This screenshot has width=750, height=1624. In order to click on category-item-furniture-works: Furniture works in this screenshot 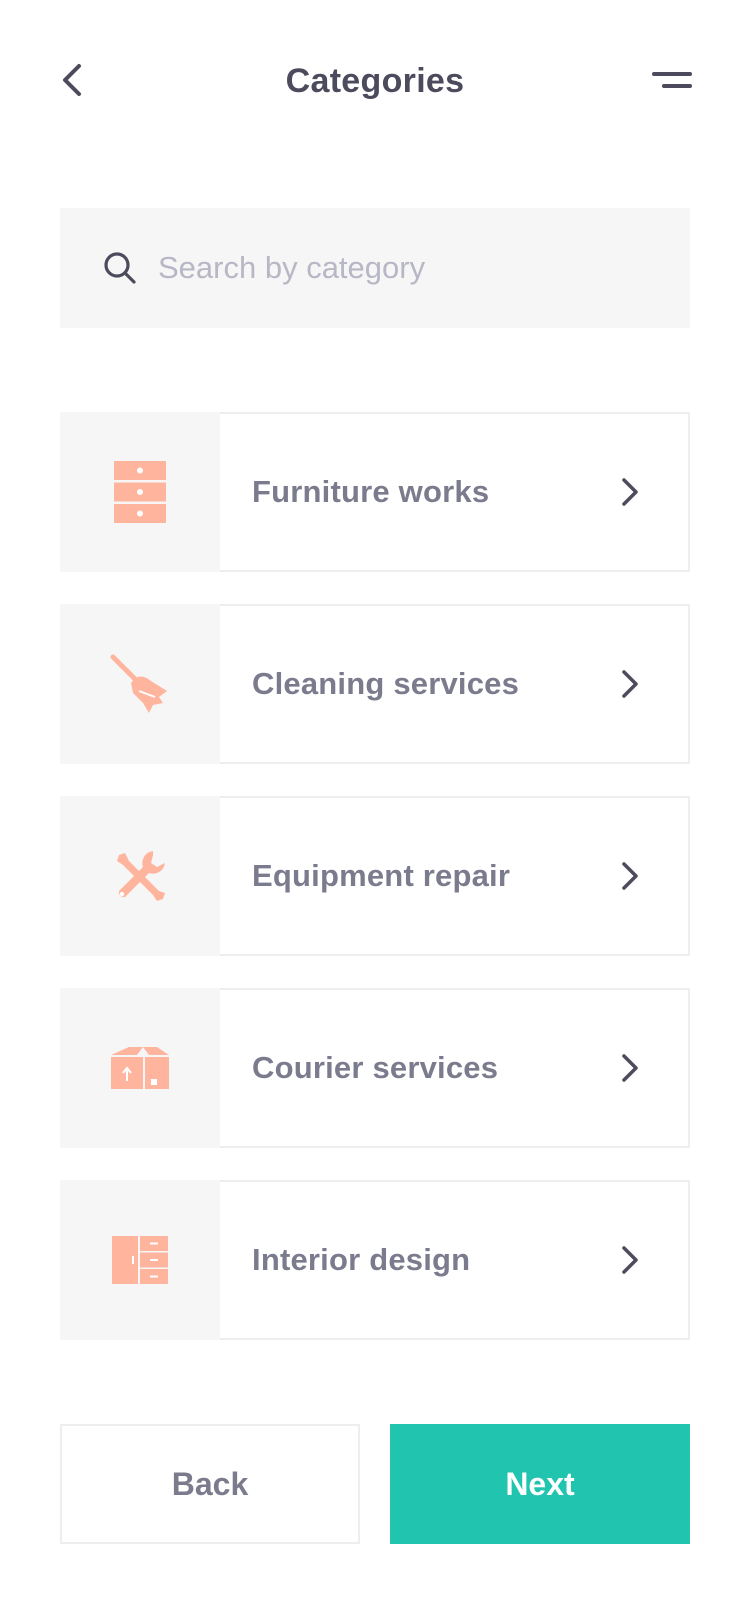, I will do `click(375, 492)`.